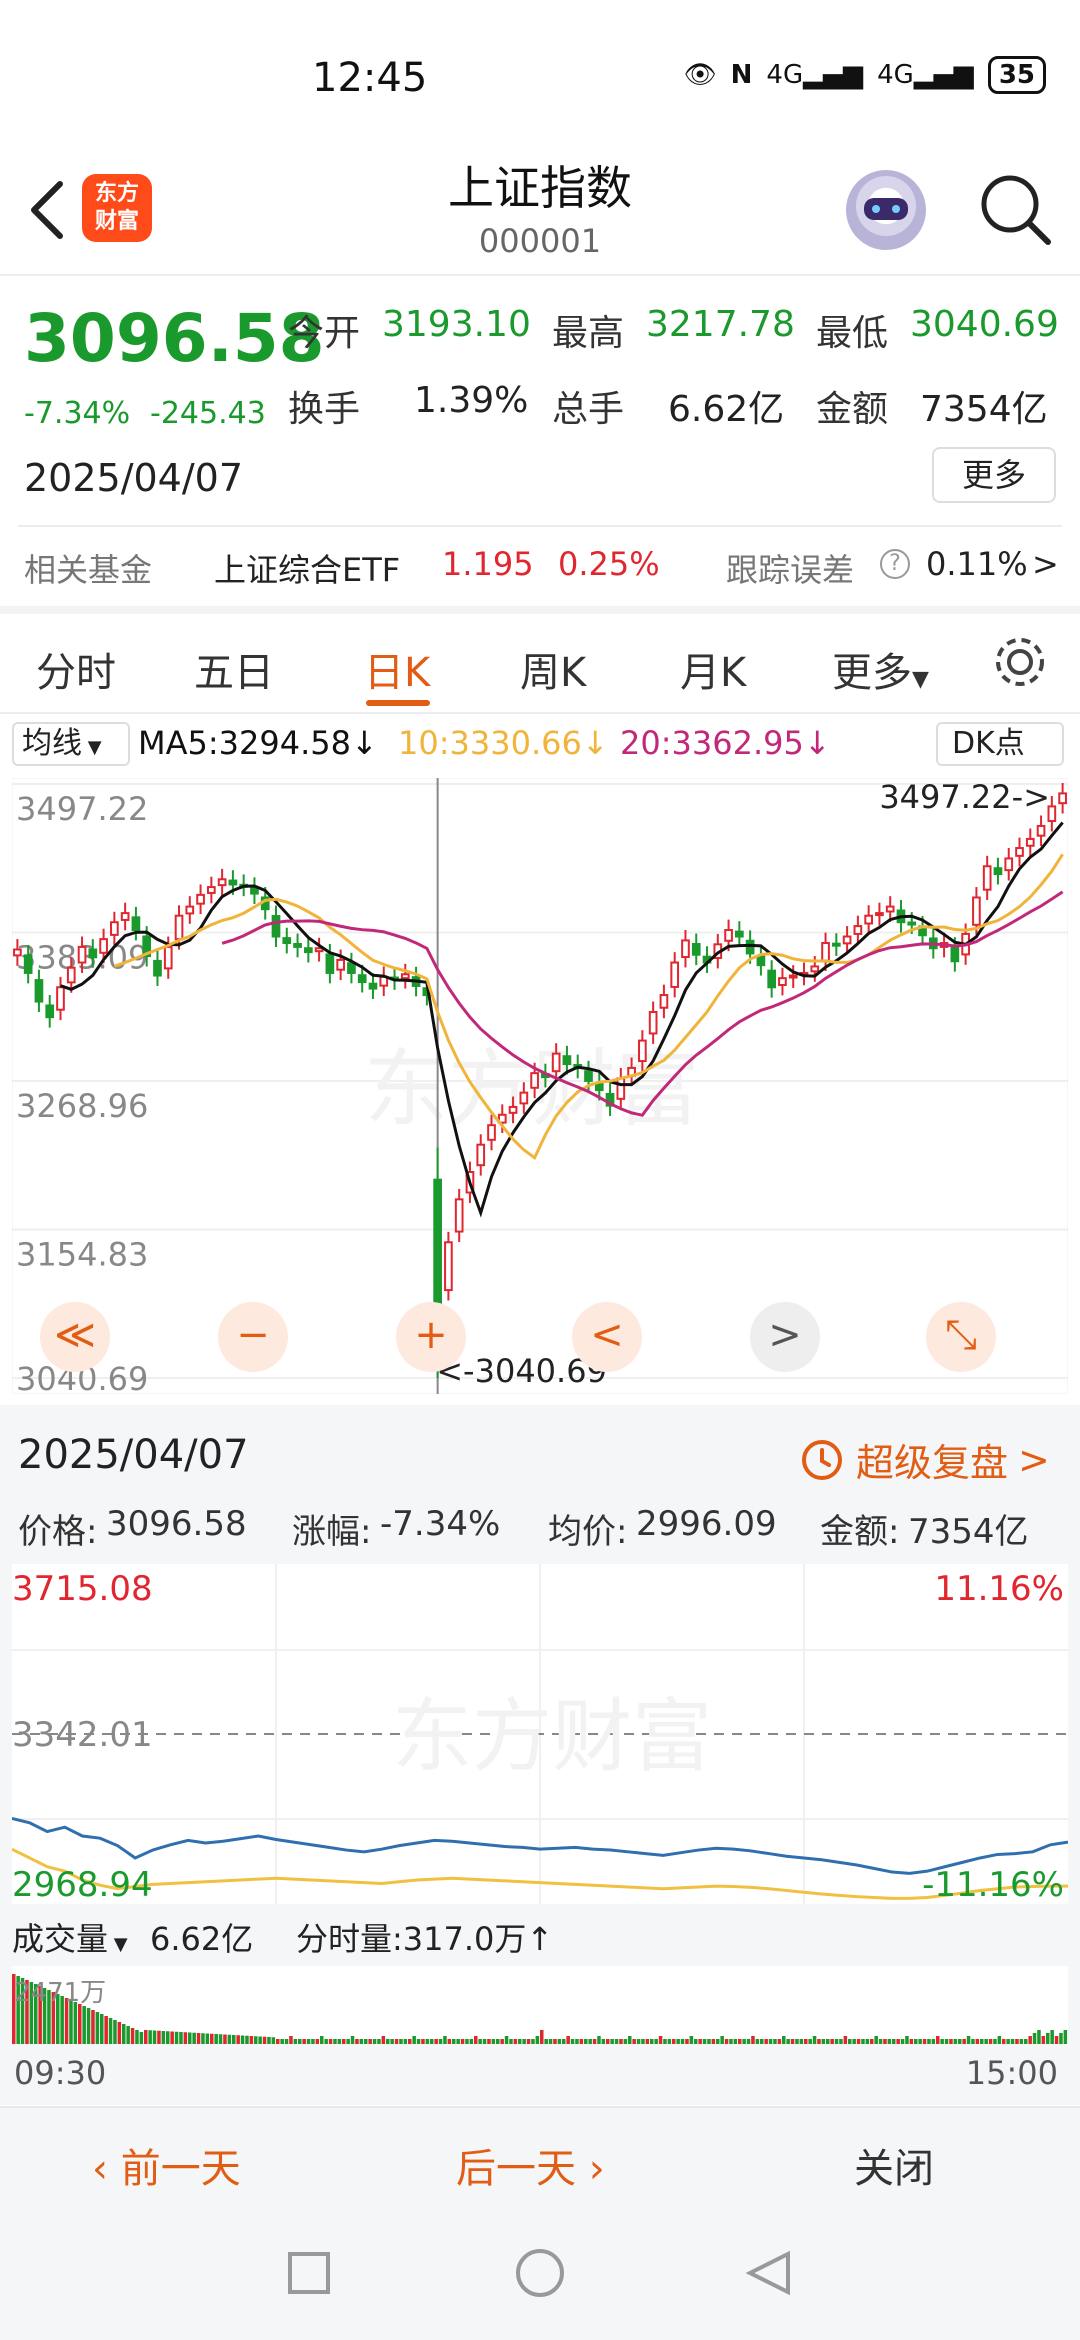 The width and height of the screenshot is (1080, 2340). What do you see at coordinates (1020, 662) in the screenshot?
I see `settings-button` at bounding box center [1020, 662].